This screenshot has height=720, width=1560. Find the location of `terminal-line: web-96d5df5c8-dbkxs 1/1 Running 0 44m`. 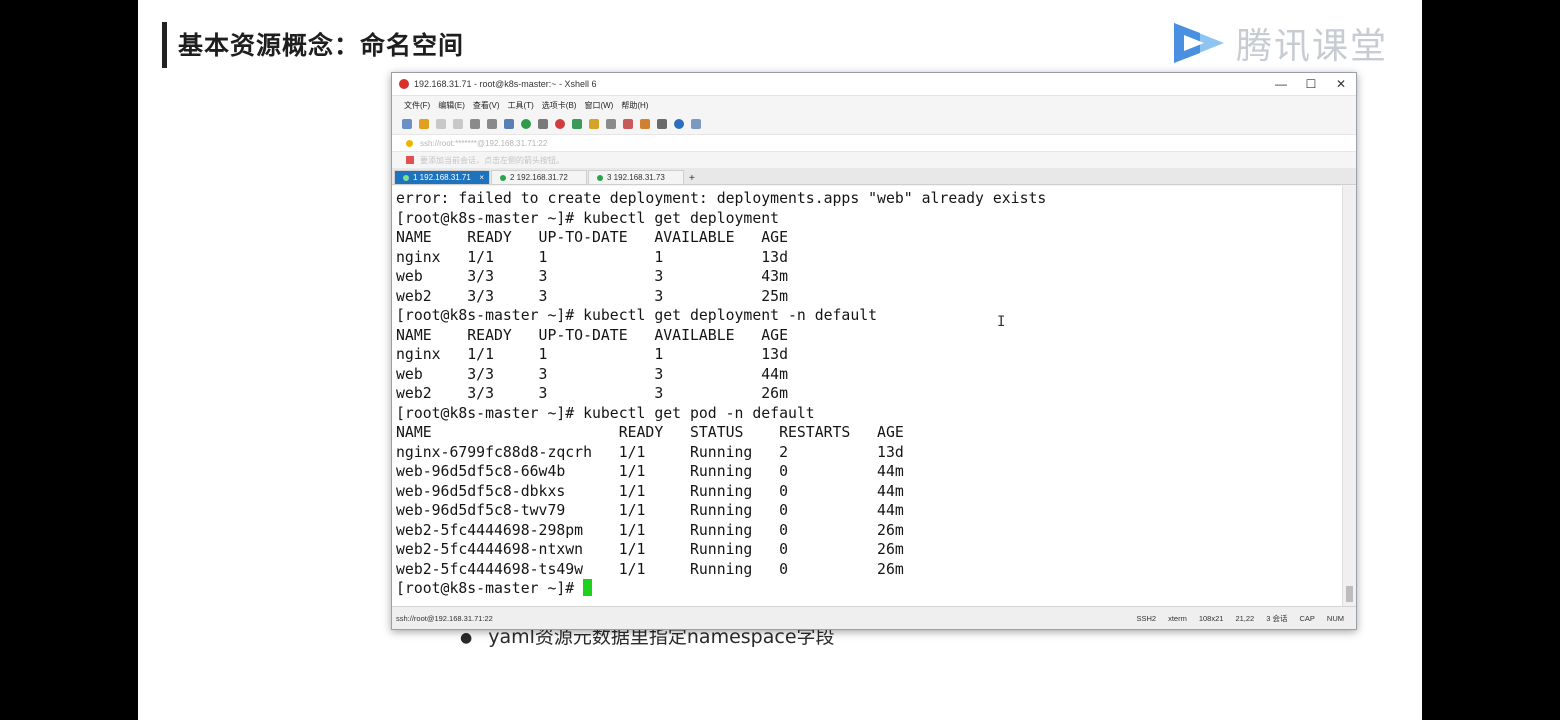

terminal-line: web-96d5df5c8-dbkxs 1/1 Running 0 44m is located at coordinates (650, 491).